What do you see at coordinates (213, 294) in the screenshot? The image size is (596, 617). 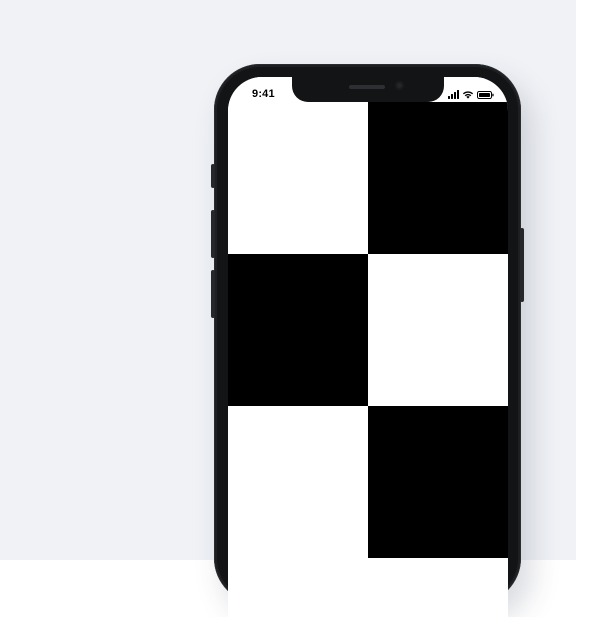 I see `volume-down-button` at bounding box center [213, 294].